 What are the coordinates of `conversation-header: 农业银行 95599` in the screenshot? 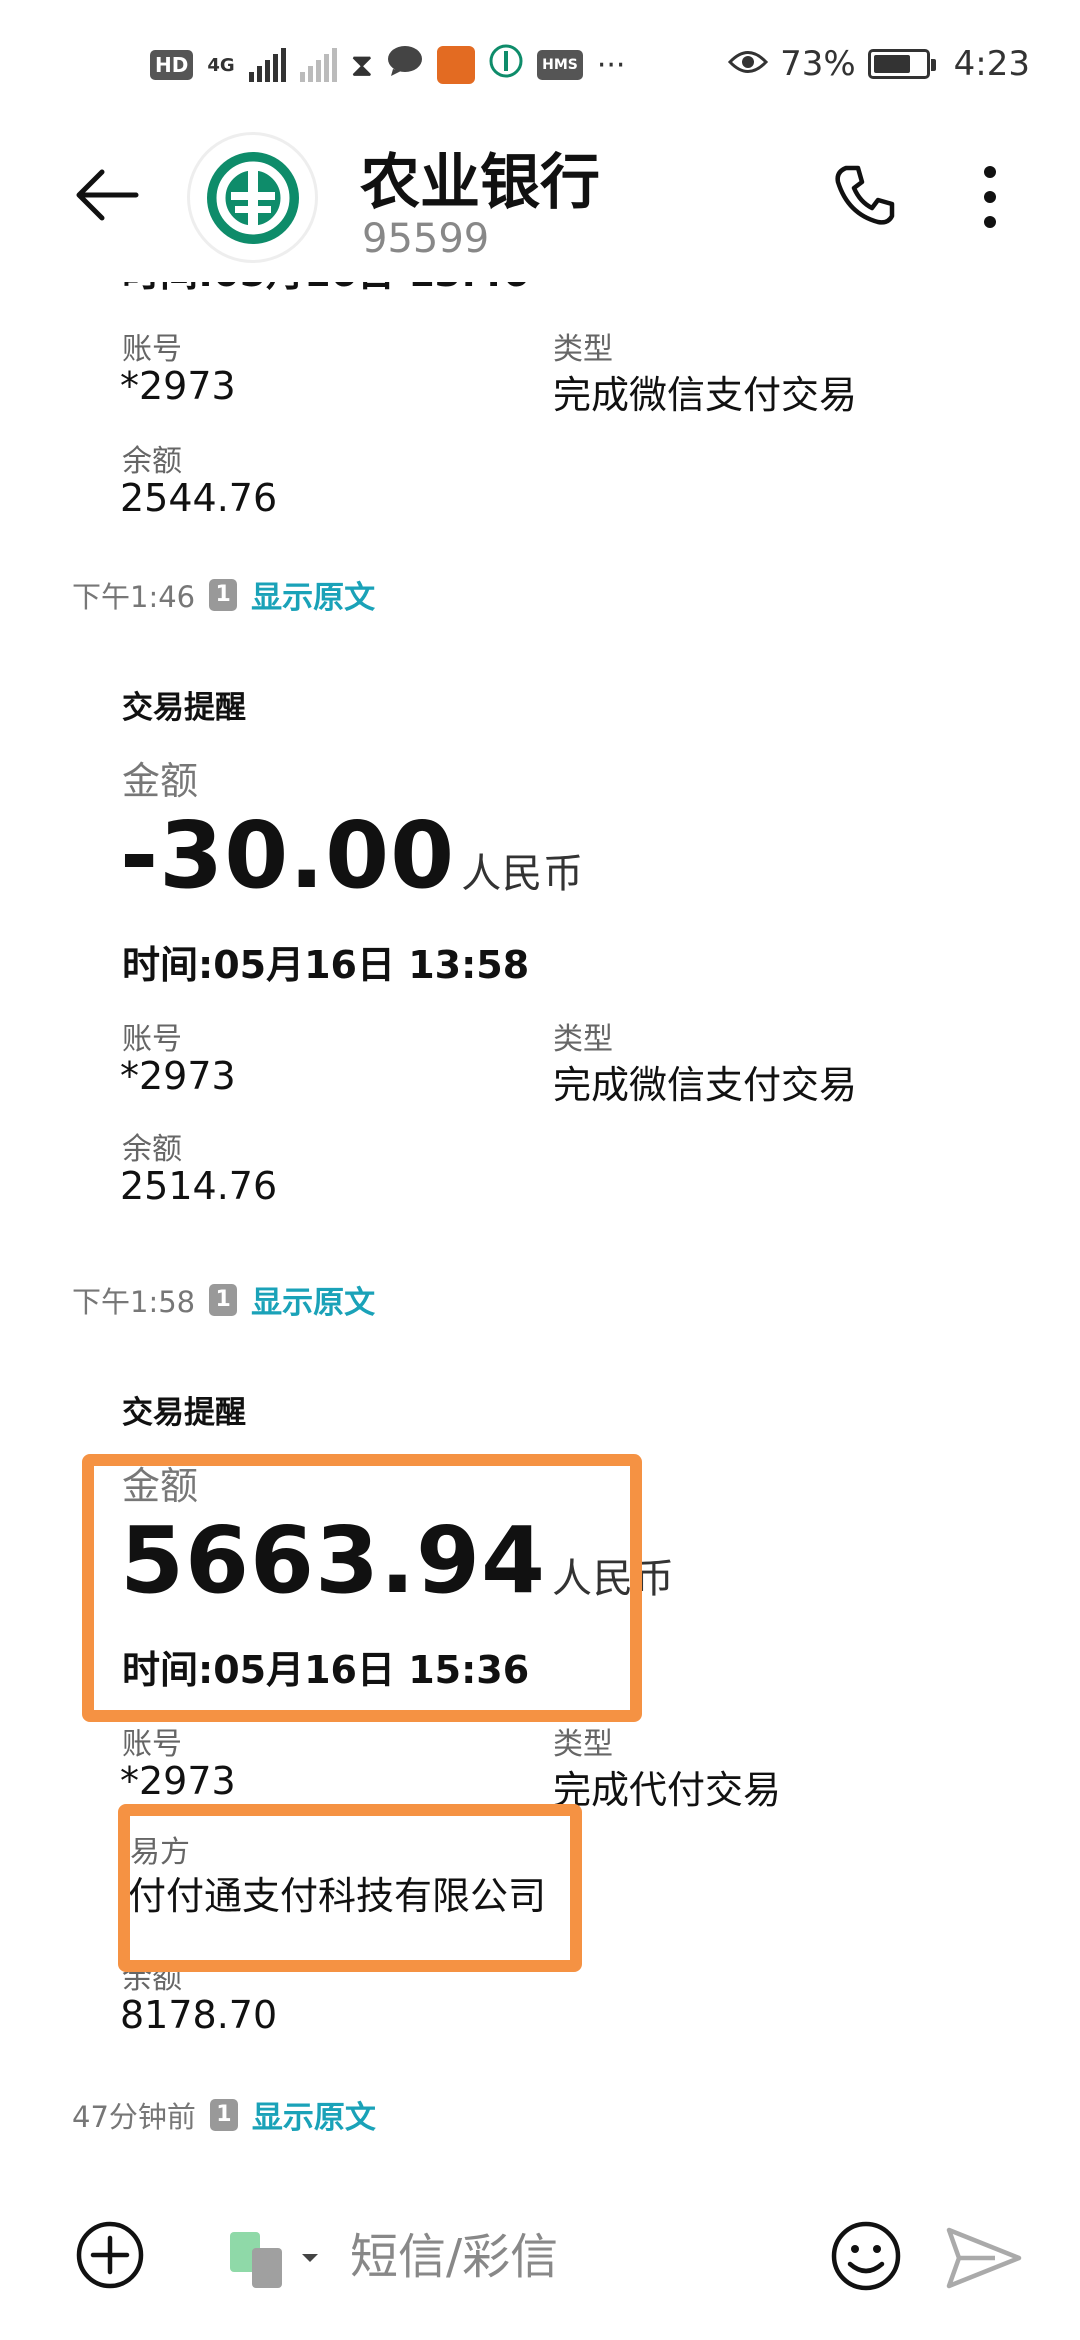 It's located at (540, 205).